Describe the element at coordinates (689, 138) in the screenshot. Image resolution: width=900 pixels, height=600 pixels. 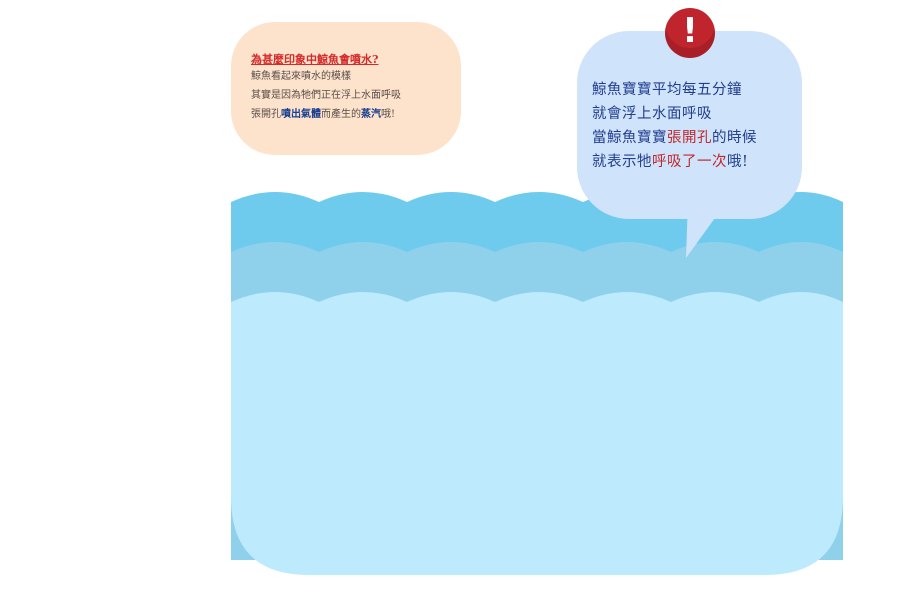
I see `right-line3-red: 張開孔` at that location.